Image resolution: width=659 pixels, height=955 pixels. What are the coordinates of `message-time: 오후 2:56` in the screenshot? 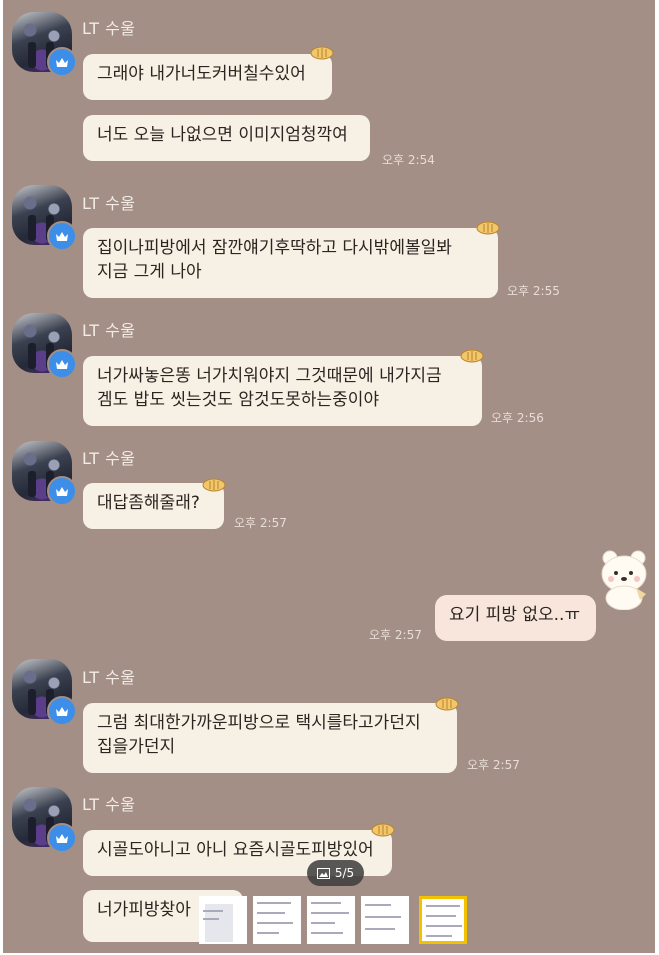 It's located at (517, 418).